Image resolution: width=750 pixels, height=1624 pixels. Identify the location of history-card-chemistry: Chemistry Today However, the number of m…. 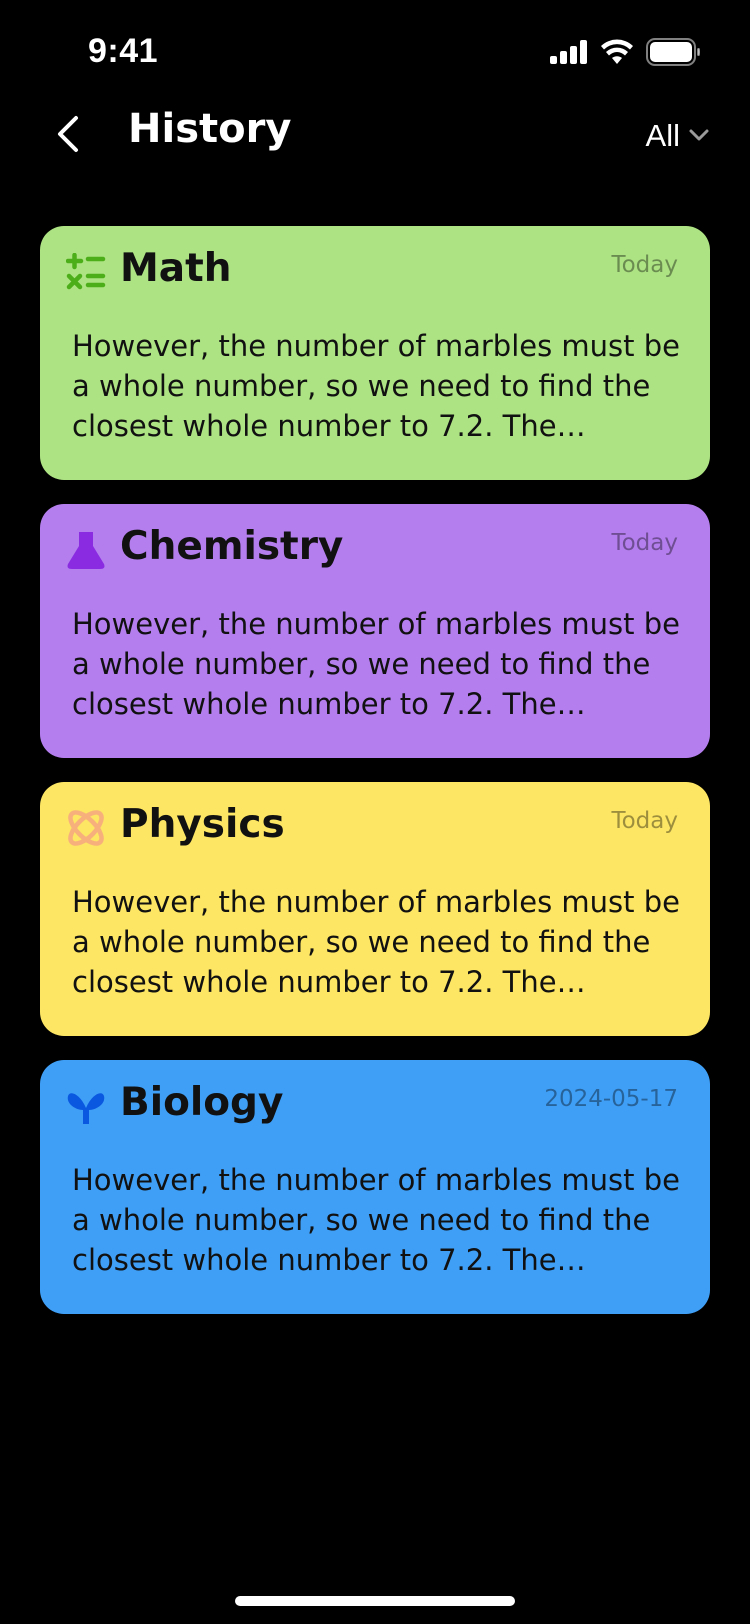
(375, 631).